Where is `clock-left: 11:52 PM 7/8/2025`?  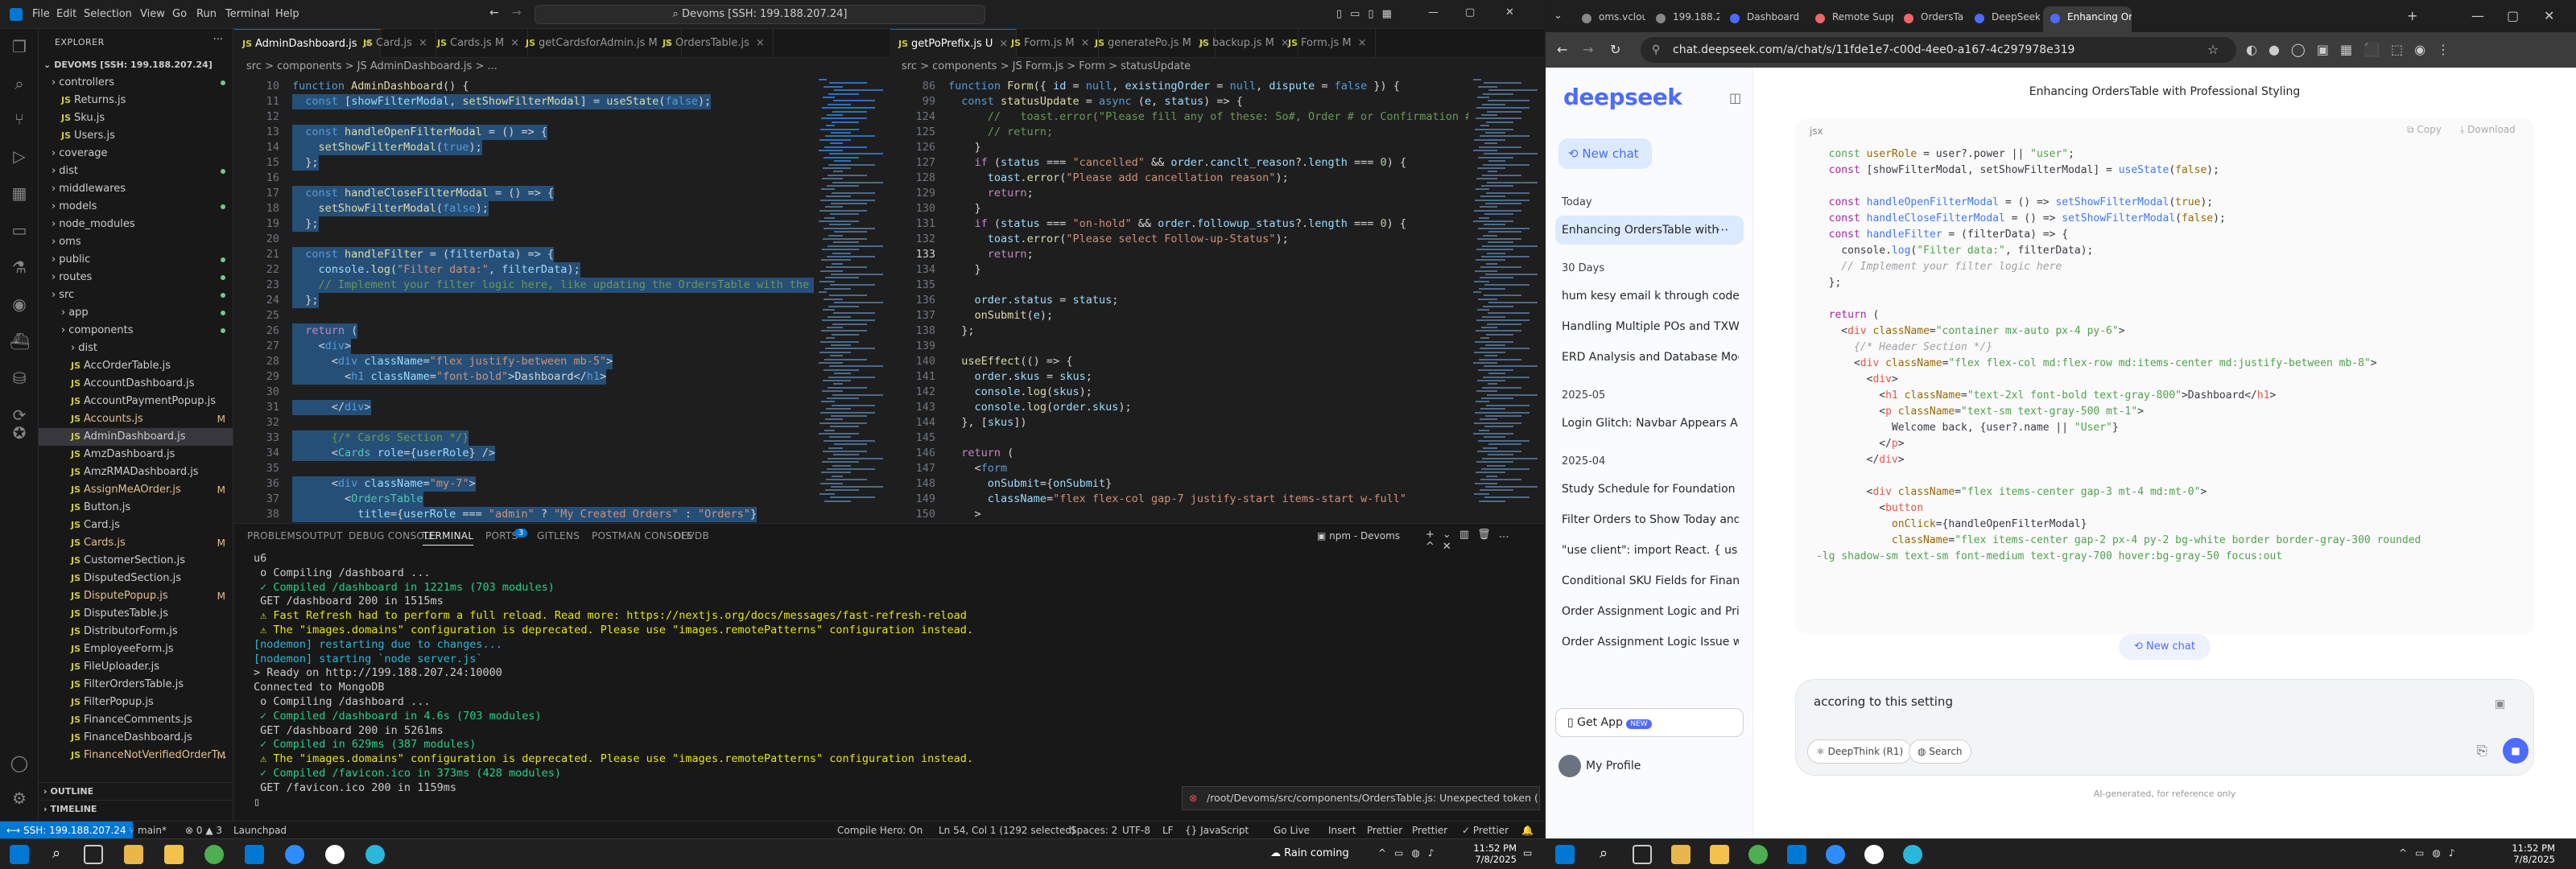
clock-left: 11:52 PM 7/8/2025 is located at coordinates (1491, 853).